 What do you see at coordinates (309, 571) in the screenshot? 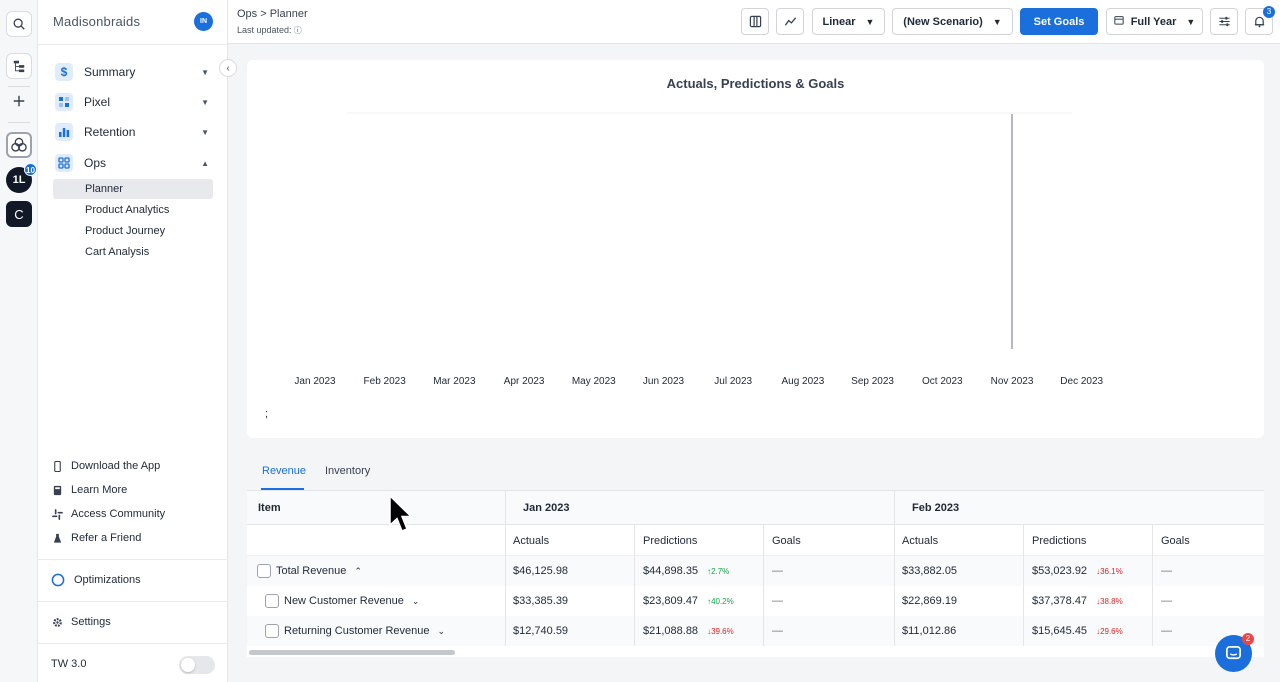
I see `row-label-total-revenue: Total Revenue ⌃` at bounding box center [309, 571].